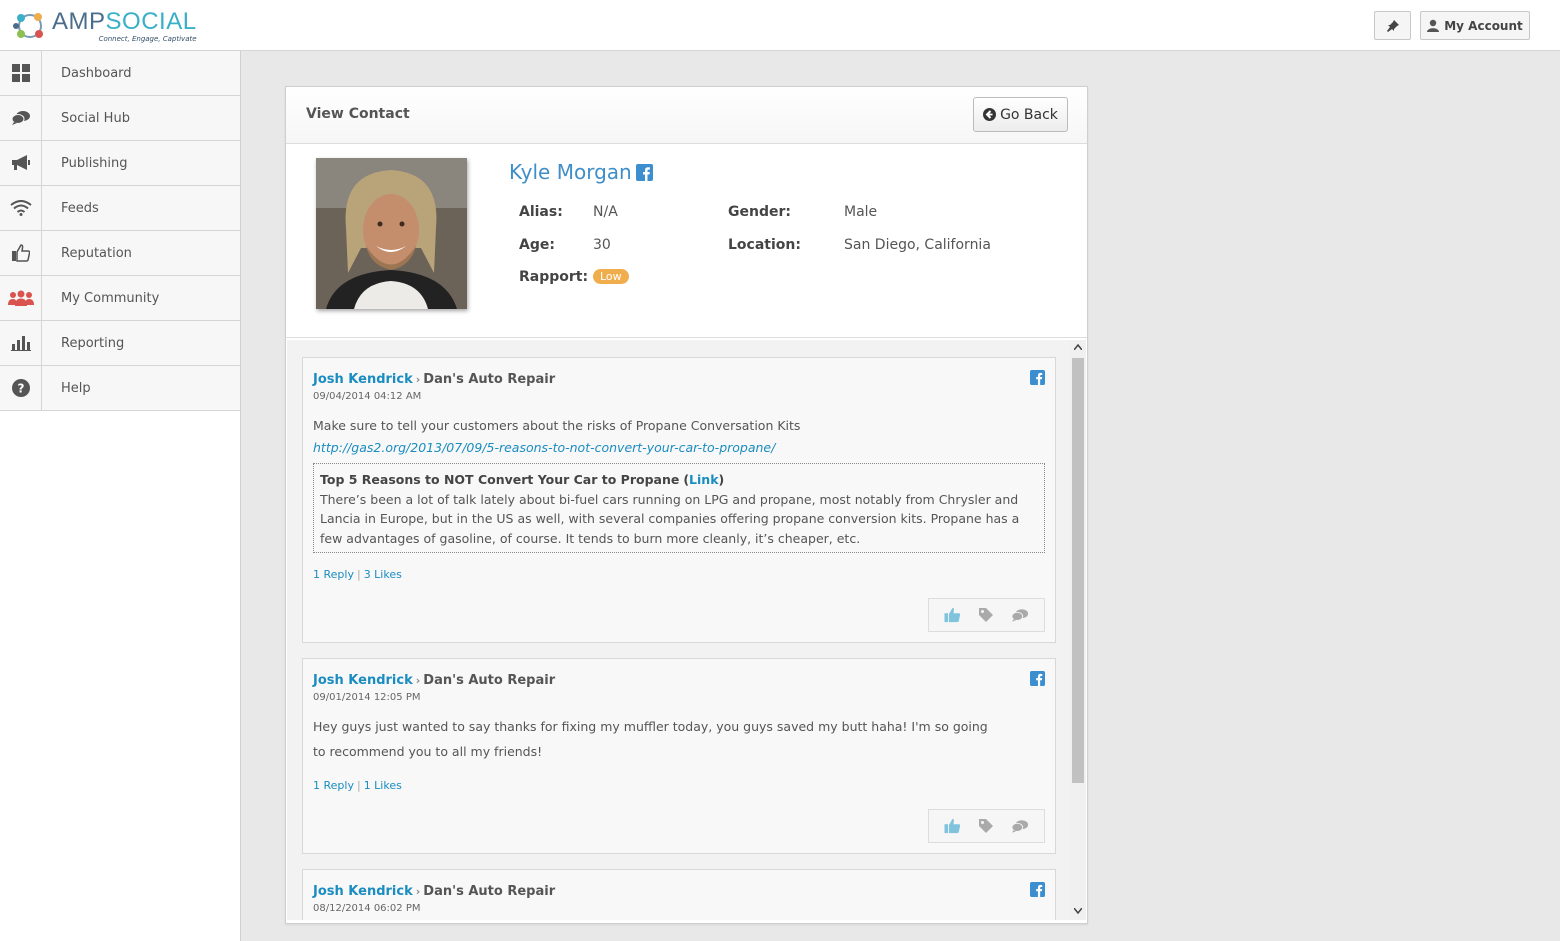 The image size is (1560, 941). Describe the element at coordinates (94, 163) in the screenshot. I see `sidebar-item-label: Publishing` at that location.